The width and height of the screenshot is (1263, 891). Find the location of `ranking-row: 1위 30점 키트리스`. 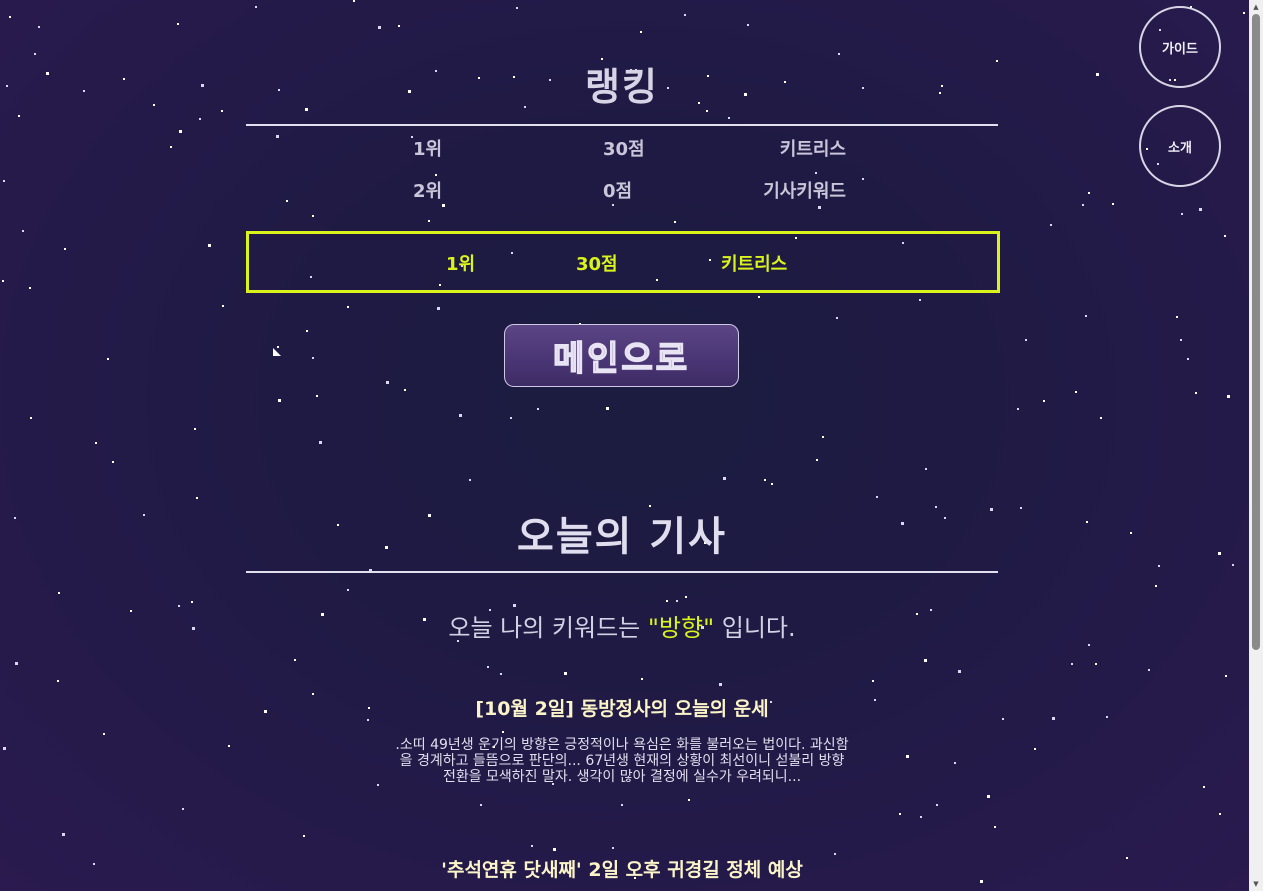

ranking-row: 1위 30점 키트리스 is located at coordinates (622, 148).